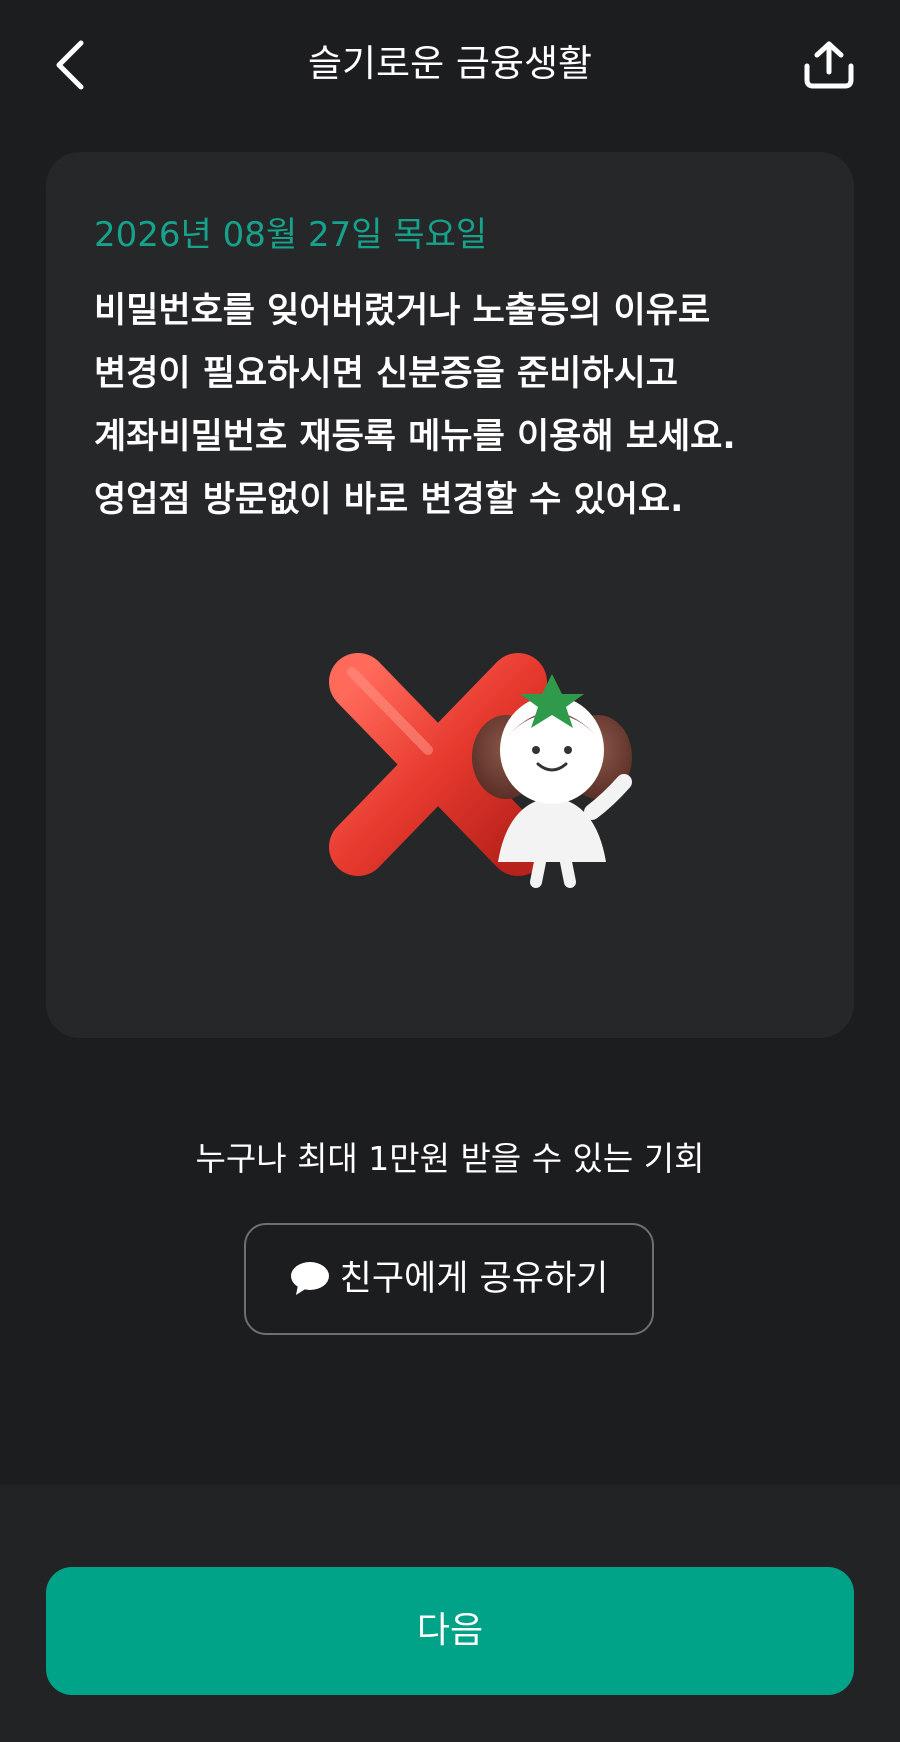 The image size is (900, 1742). Describe the element at coordinates (402, 311) in the screenshot. I see `card-message-line: 비밀번호를 잊어버렸거나 노출등의 이유로` at that location.